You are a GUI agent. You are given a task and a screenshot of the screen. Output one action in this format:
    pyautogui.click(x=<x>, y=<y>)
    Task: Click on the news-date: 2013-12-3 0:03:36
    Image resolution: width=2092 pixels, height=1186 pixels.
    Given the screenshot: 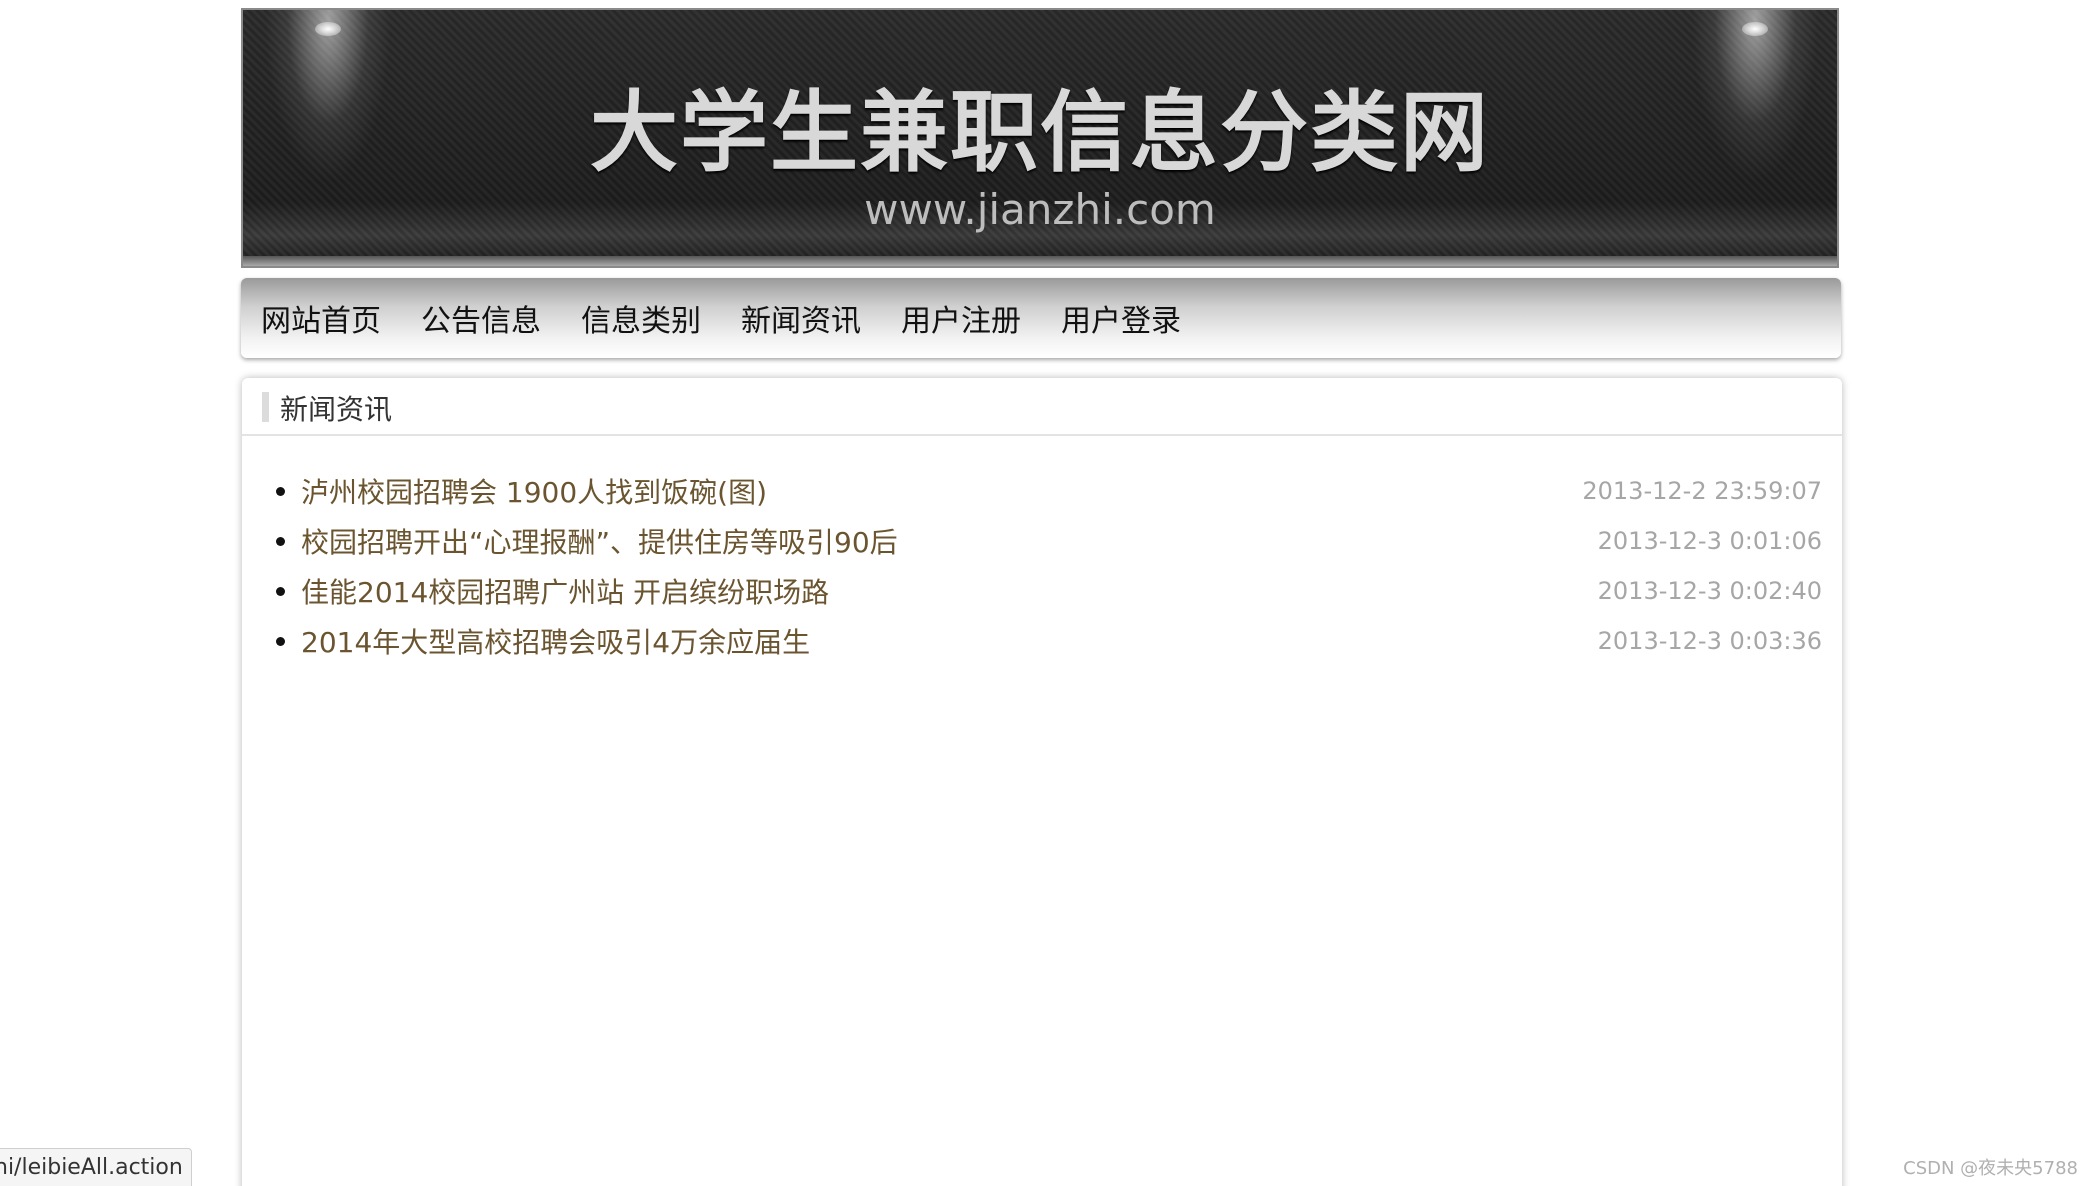 What is the action you would take?
    pyautogui.click(x=1709, y=641)
    